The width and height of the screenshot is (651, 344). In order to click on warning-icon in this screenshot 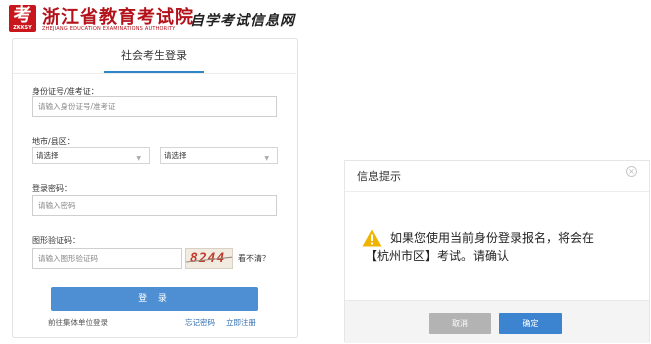, I will do `click(372, 238)`.